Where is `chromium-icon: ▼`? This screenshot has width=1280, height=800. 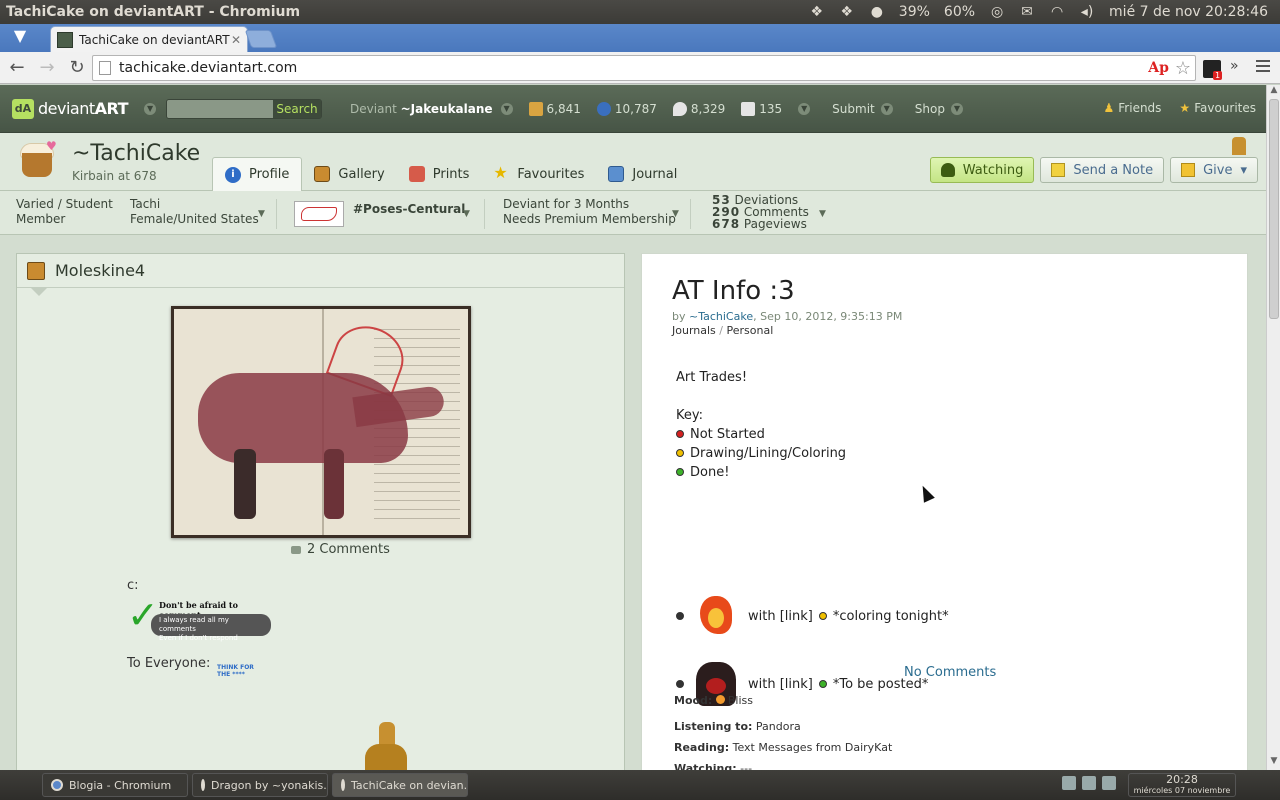
chromium-icon: ▼ is located at coordinates (20, 37).